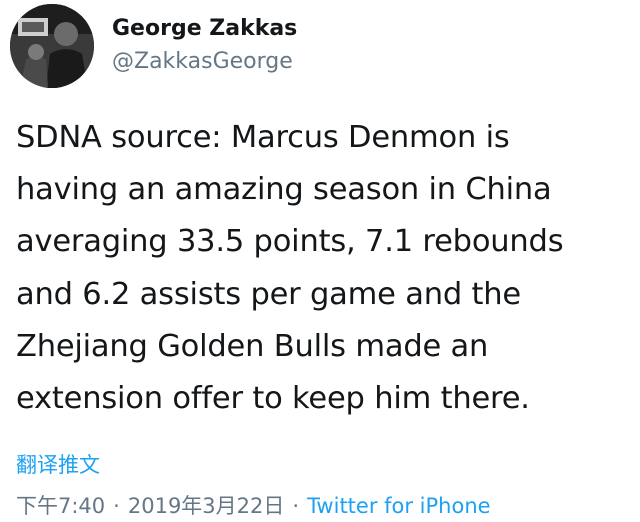  What do you see at coordinates (60, 506) in the screenshot?
I see `tweet-time: 下午7:40` at bounding box center [60, 506].